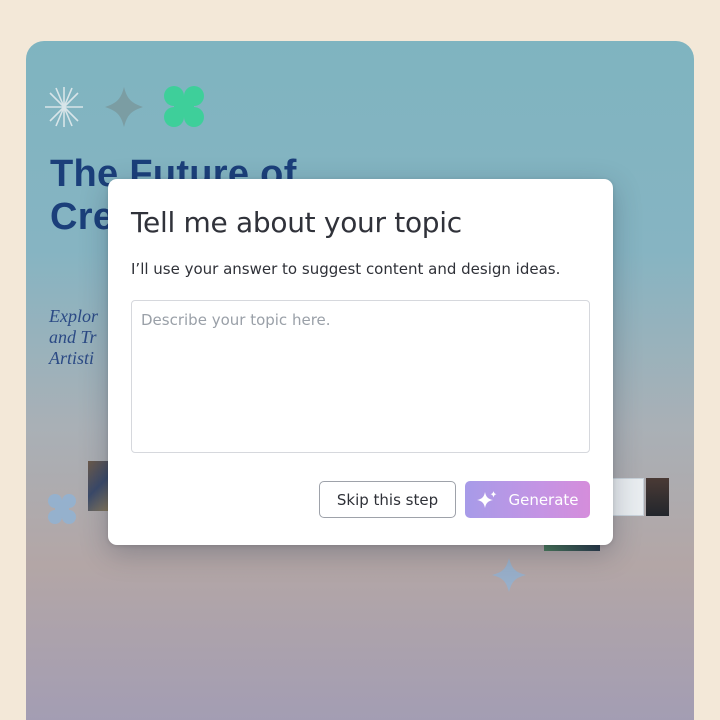 This screenshot has height=720, width=720. Describe the element at coordinates (543, 499) in the screenshot. I see `generate-label: Generate` at that location.